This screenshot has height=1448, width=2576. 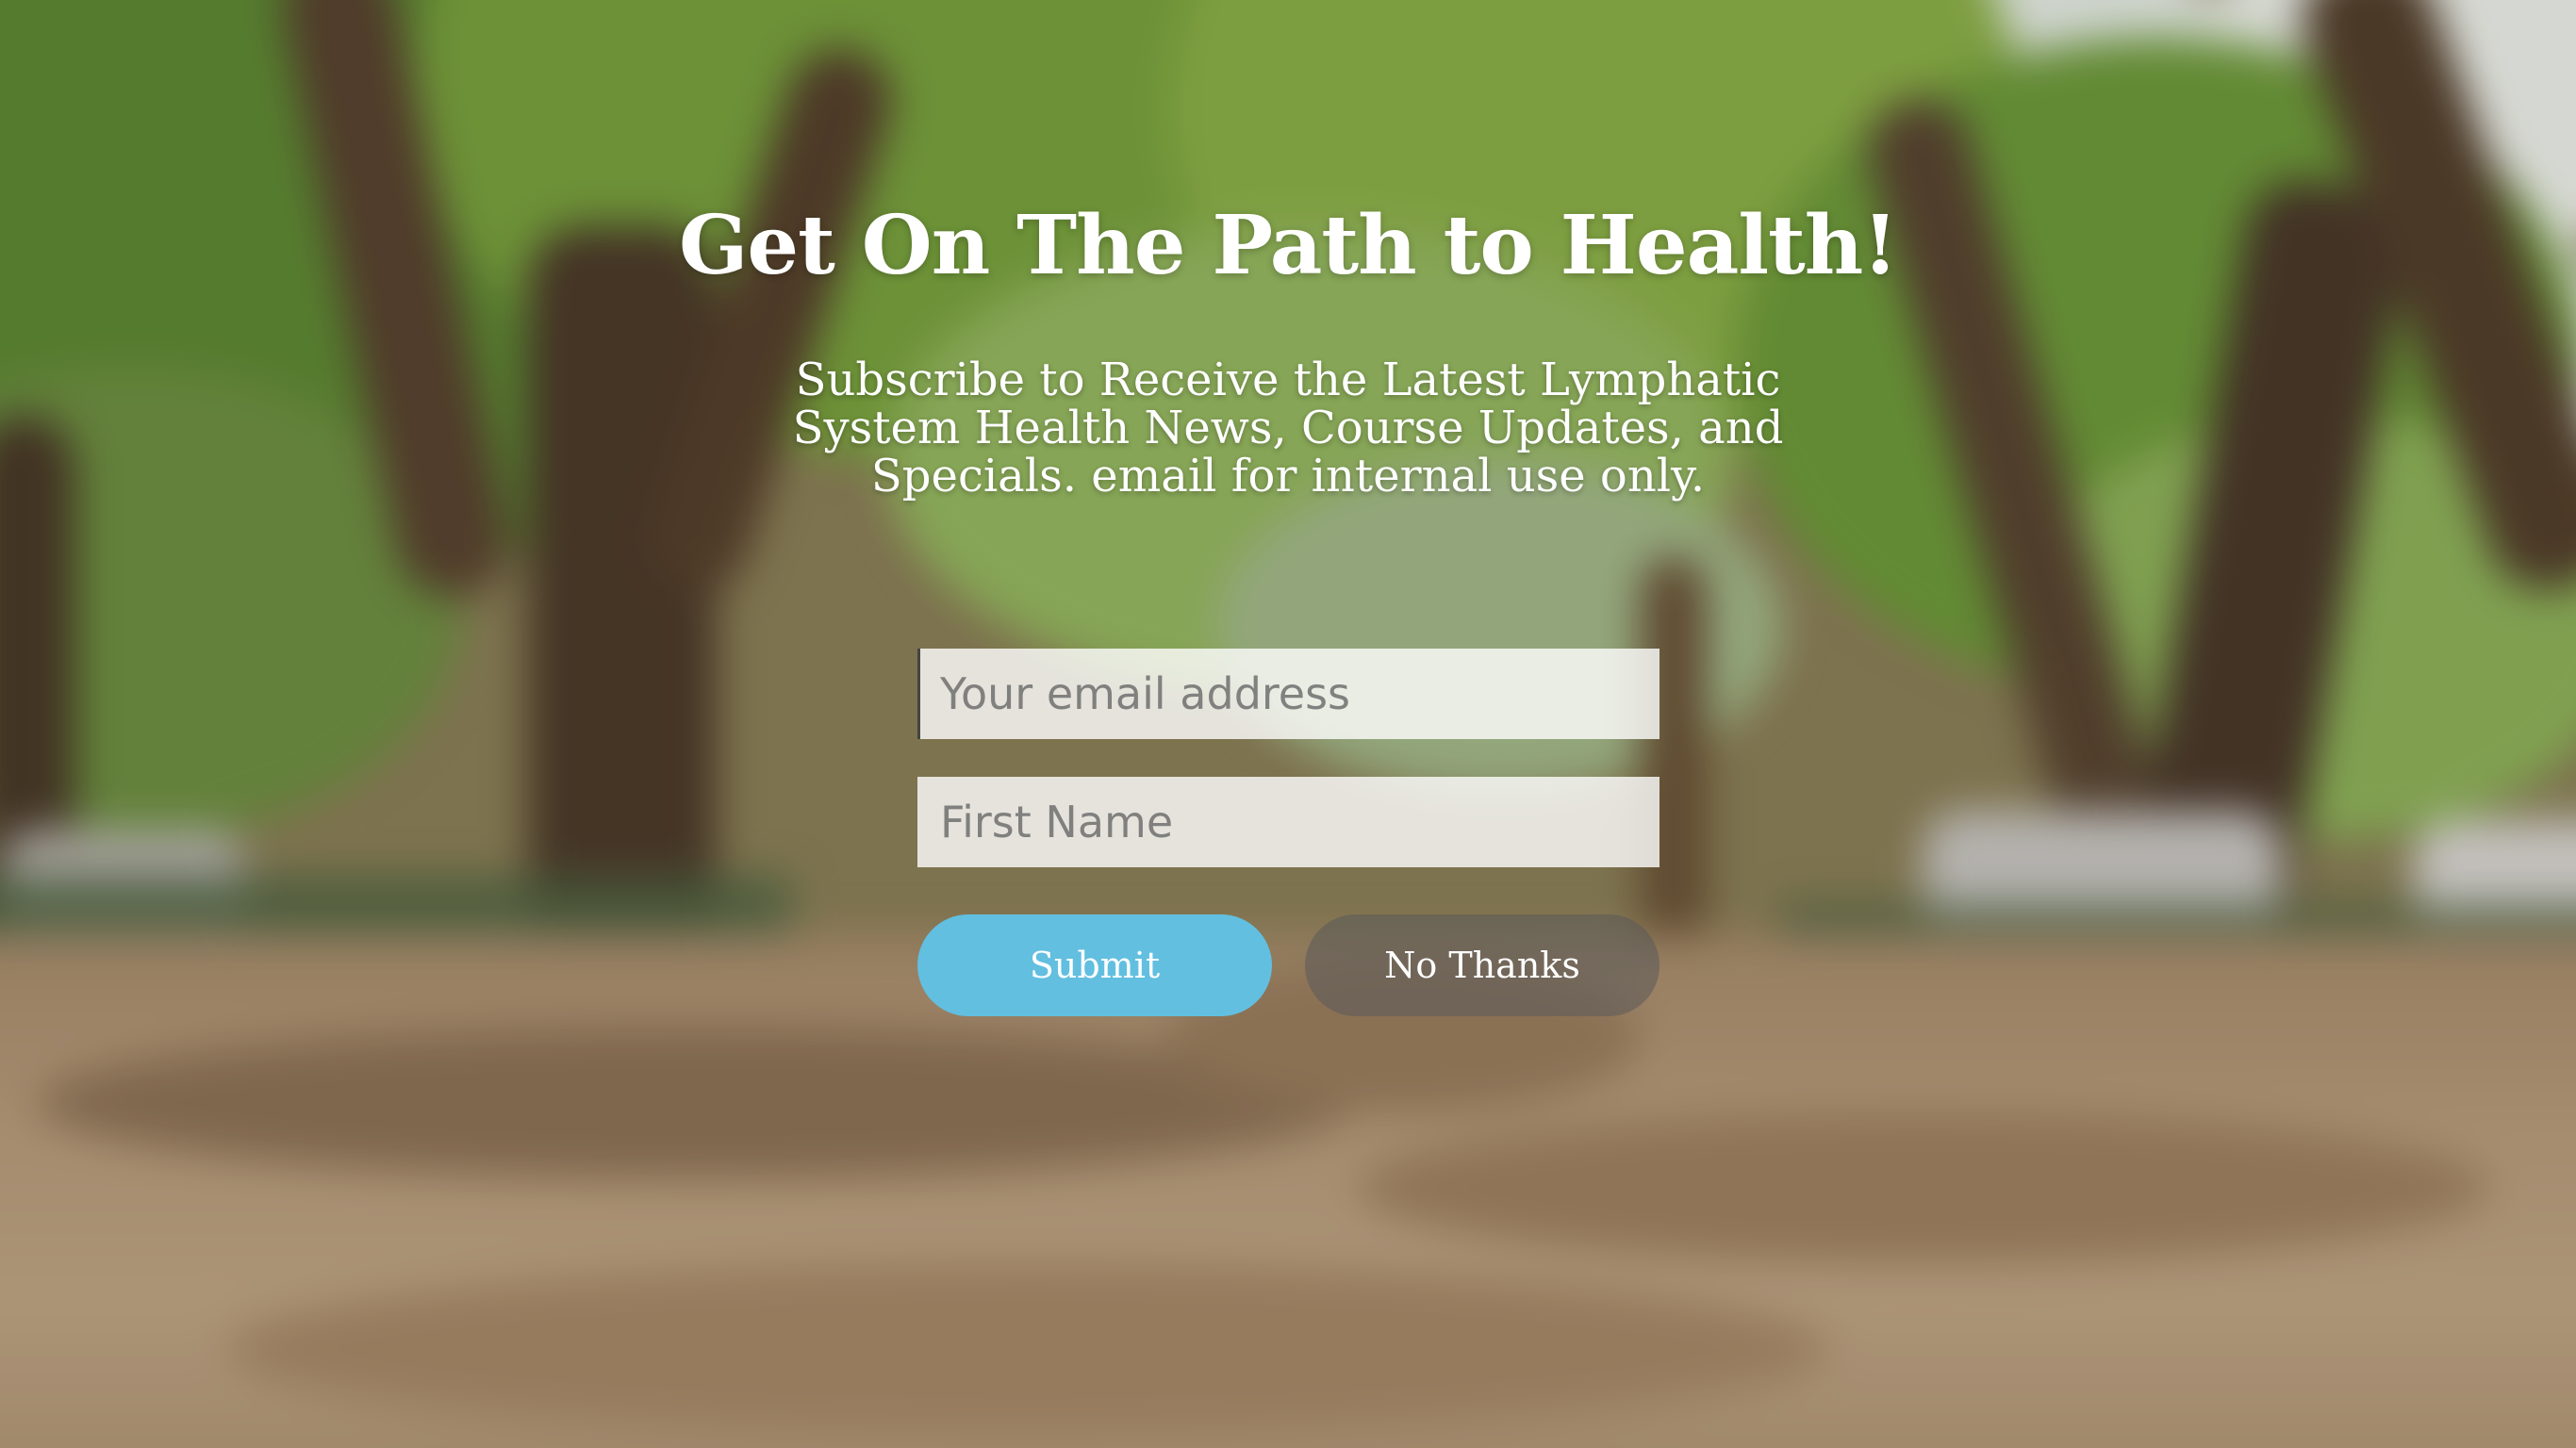 I want to click on email-field, so click(x=1288, y=694).